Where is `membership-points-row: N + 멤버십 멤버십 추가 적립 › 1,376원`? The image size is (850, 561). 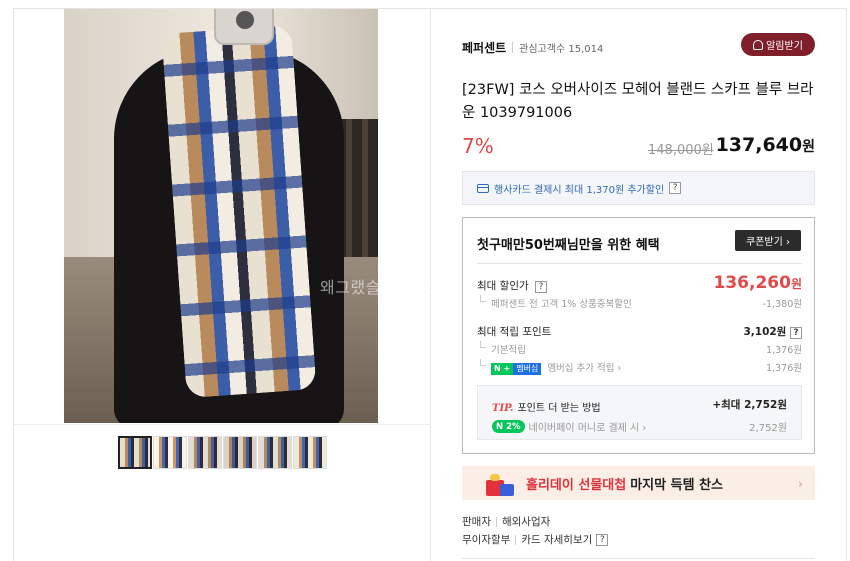 membership-points-row: N + 멤버십 멤버십 추가 적립 › 1,376원 is located at coordinates (639, 367).